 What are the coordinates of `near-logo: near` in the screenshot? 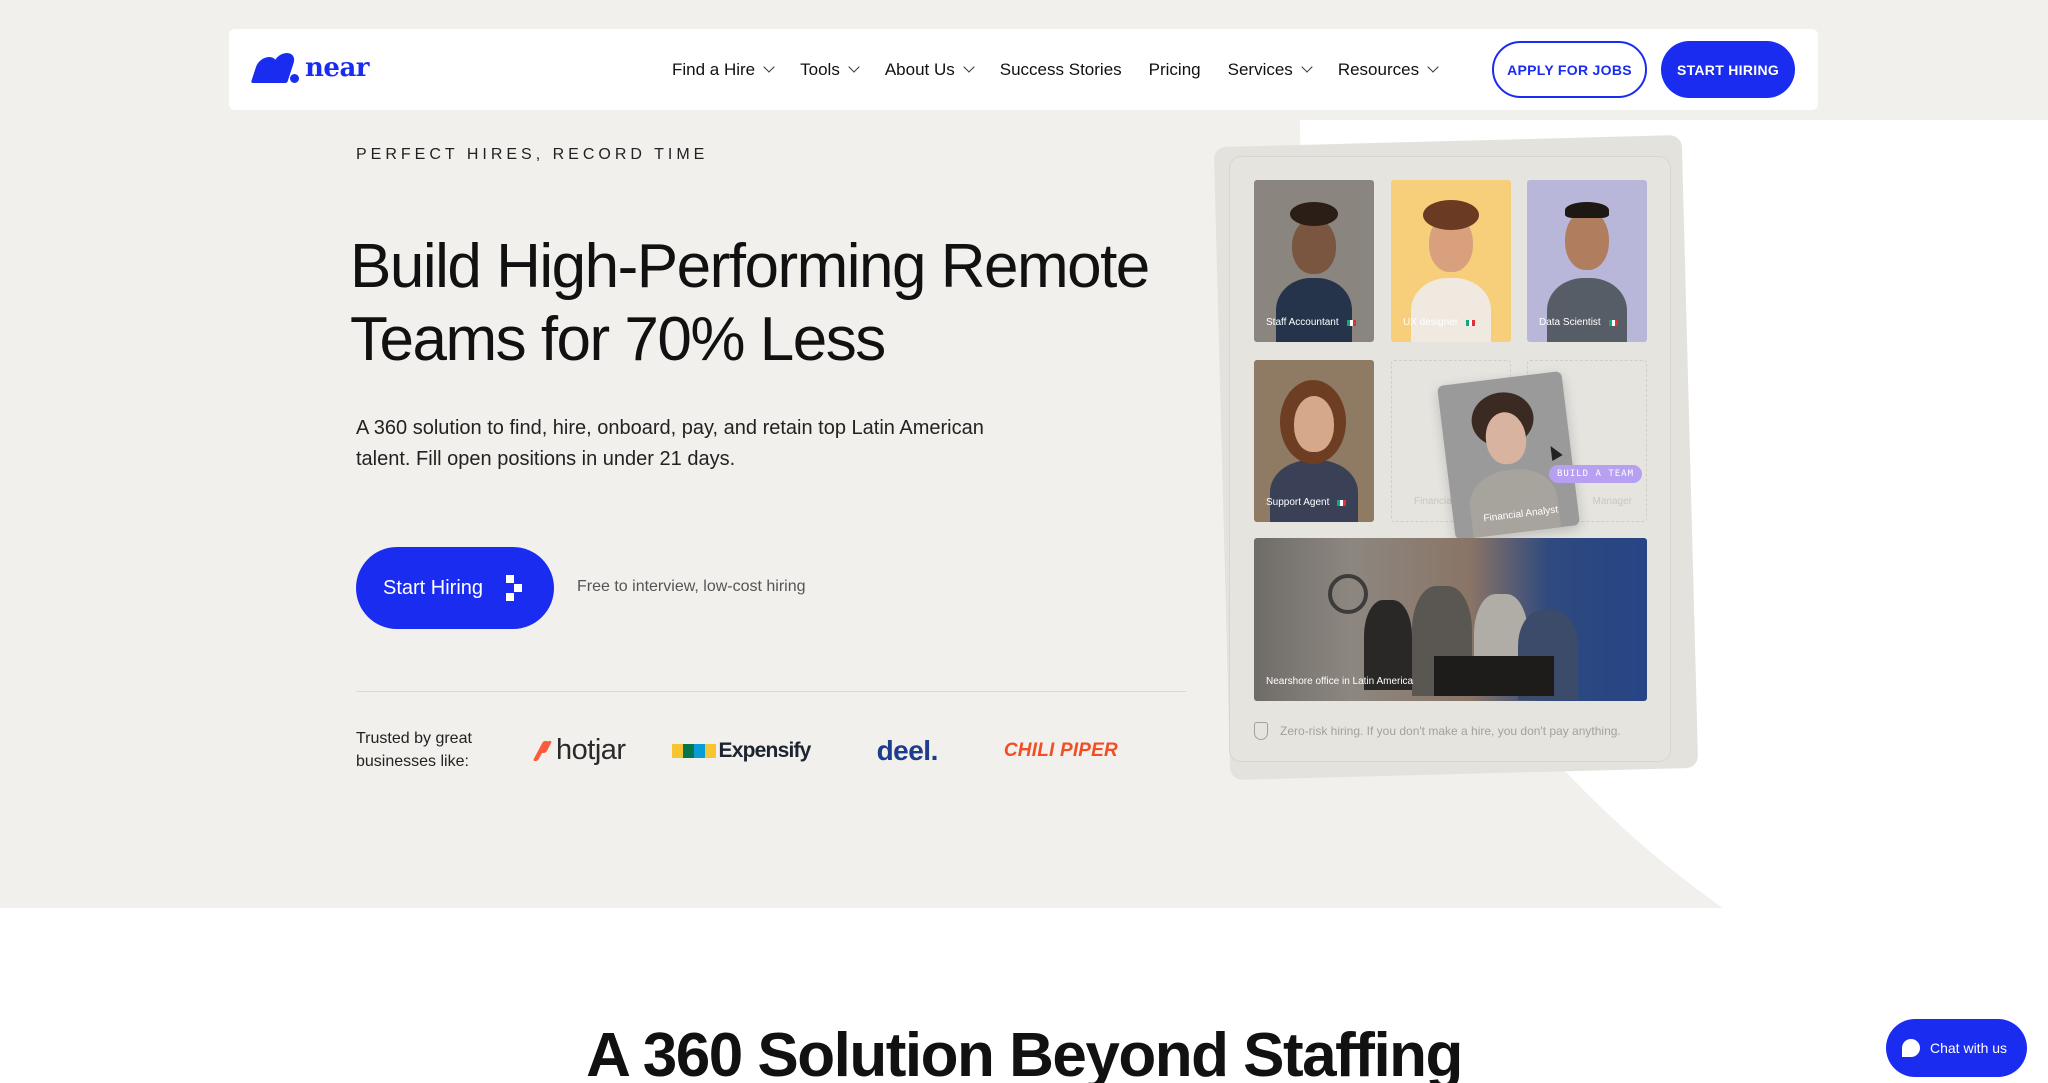 It's located at (310, 68).